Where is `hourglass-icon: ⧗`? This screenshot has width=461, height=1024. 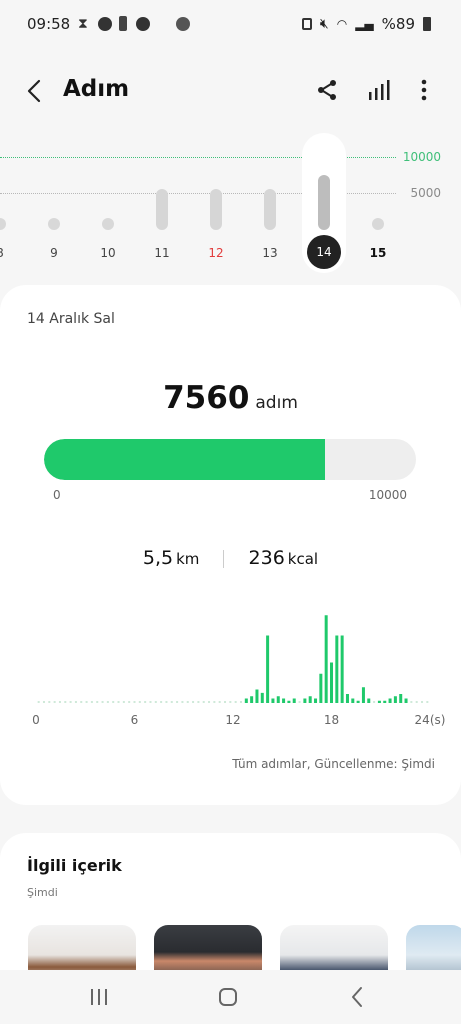
hourglass-icon: ⧗ is located at coordinates (83, 24).